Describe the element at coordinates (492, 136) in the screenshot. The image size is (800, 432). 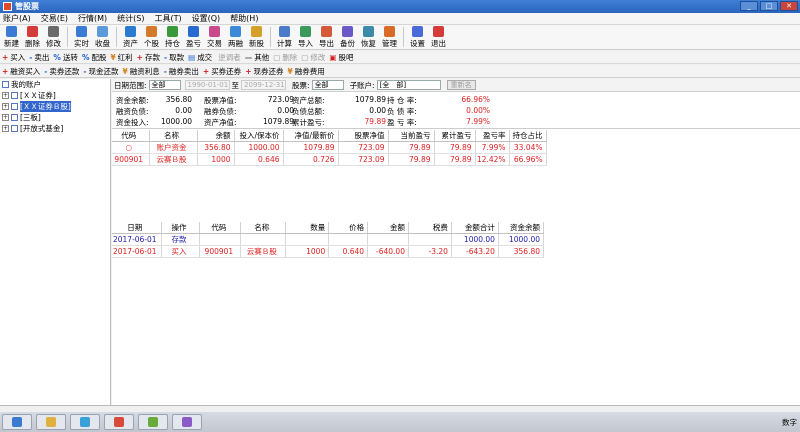
I see `column-header: 盈亏率` at that location.